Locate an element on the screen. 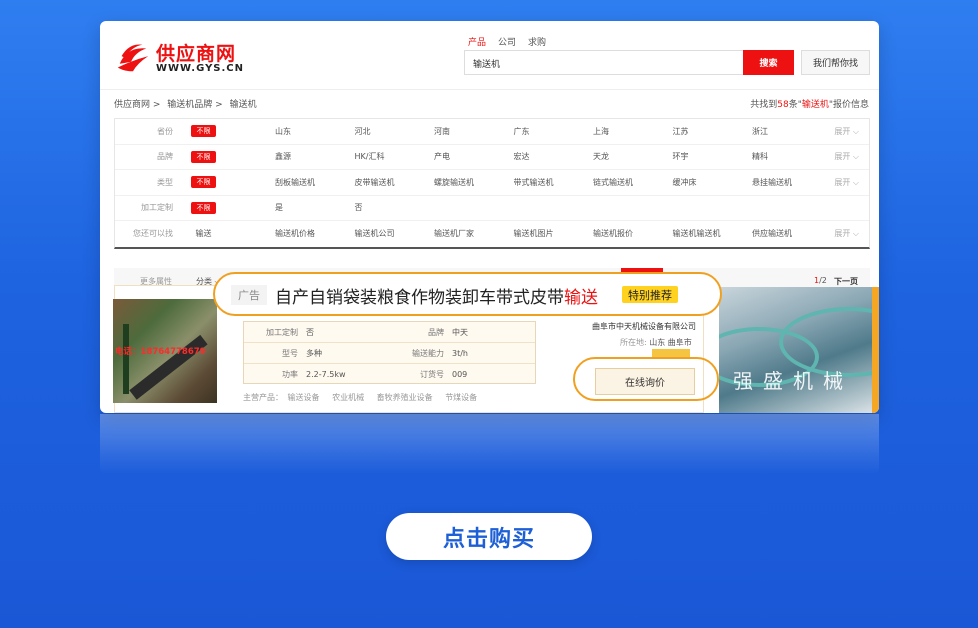  filter-option: 产电 is located at coordinates (474, 156).